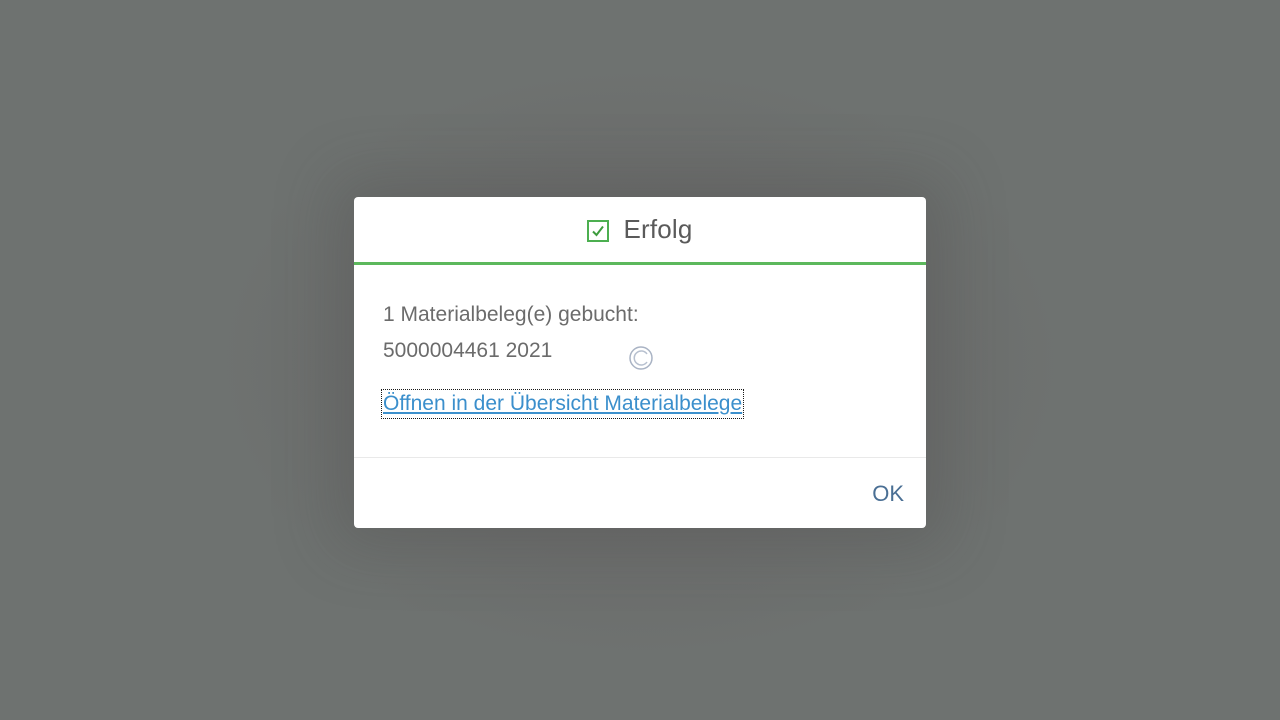  What do you see at coordinates (598, 230) in the screenshot?
I see `success-checkbox-icon` at bounding box center [598, 230].